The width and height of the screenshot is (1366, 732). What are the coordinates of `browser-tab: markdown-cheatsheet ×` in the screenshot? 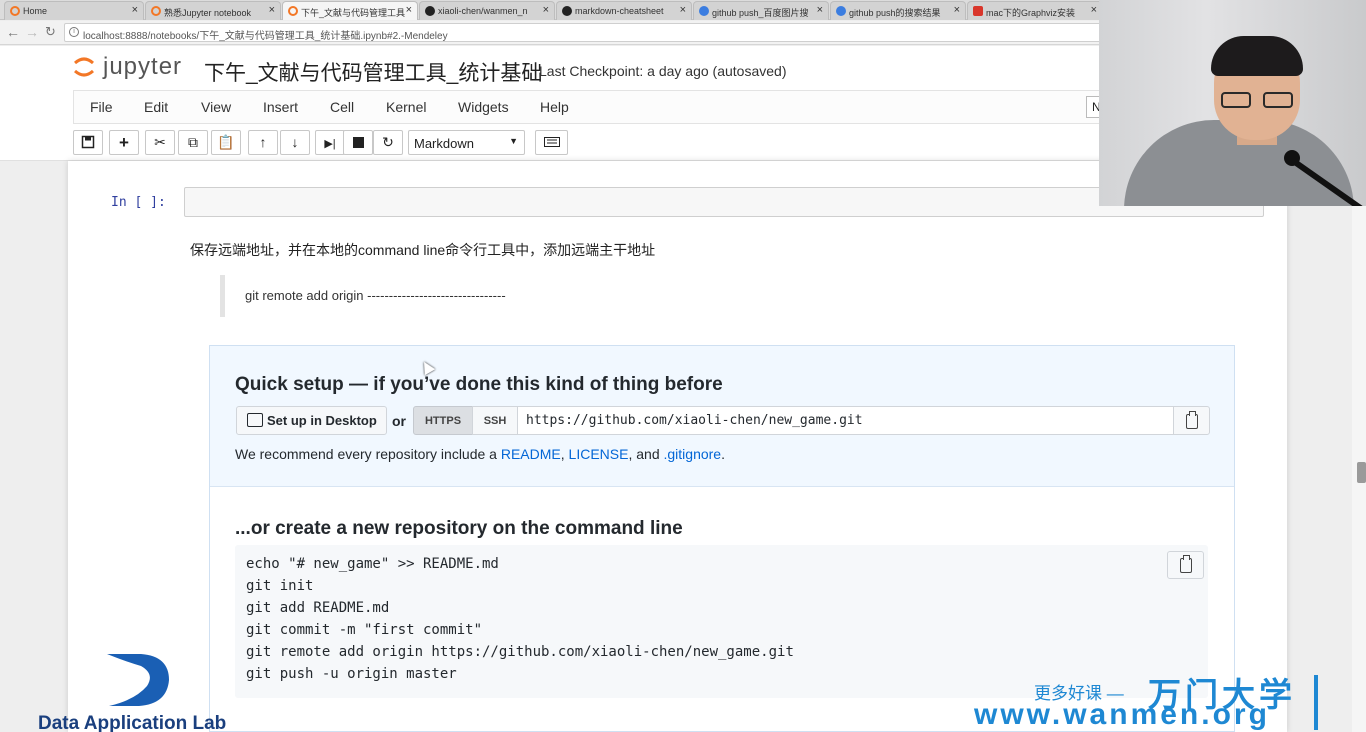 It's located at (624, 10).